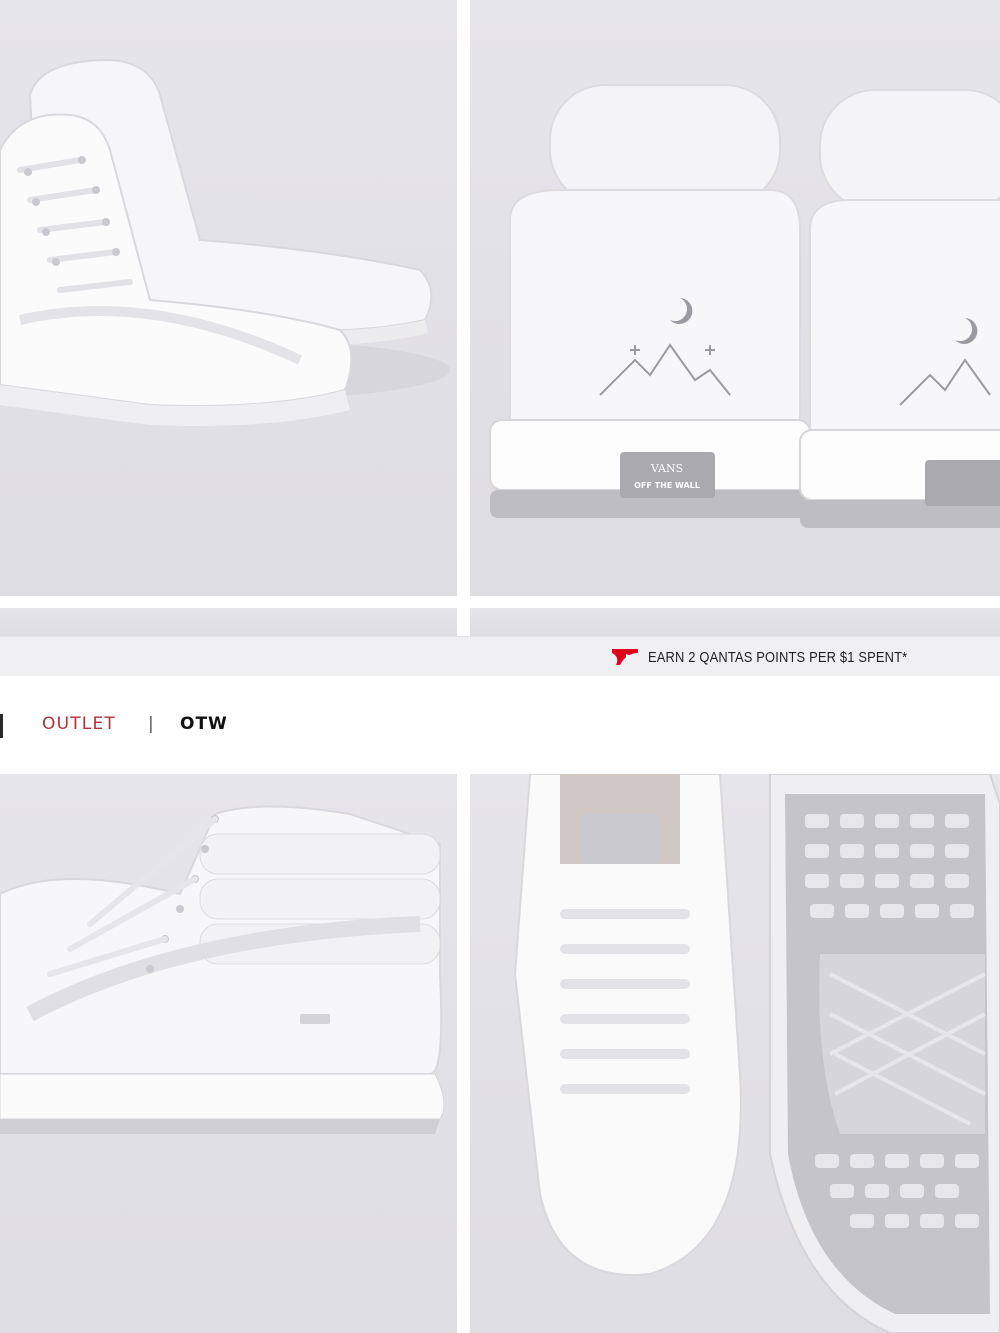 This screenshot has width=1000, height=1333. What do you see at coordinates (667, 485) in the screenshot?
I see `heel-logo-text-2: OFF THE WALL` at bounding box center [667, 485].